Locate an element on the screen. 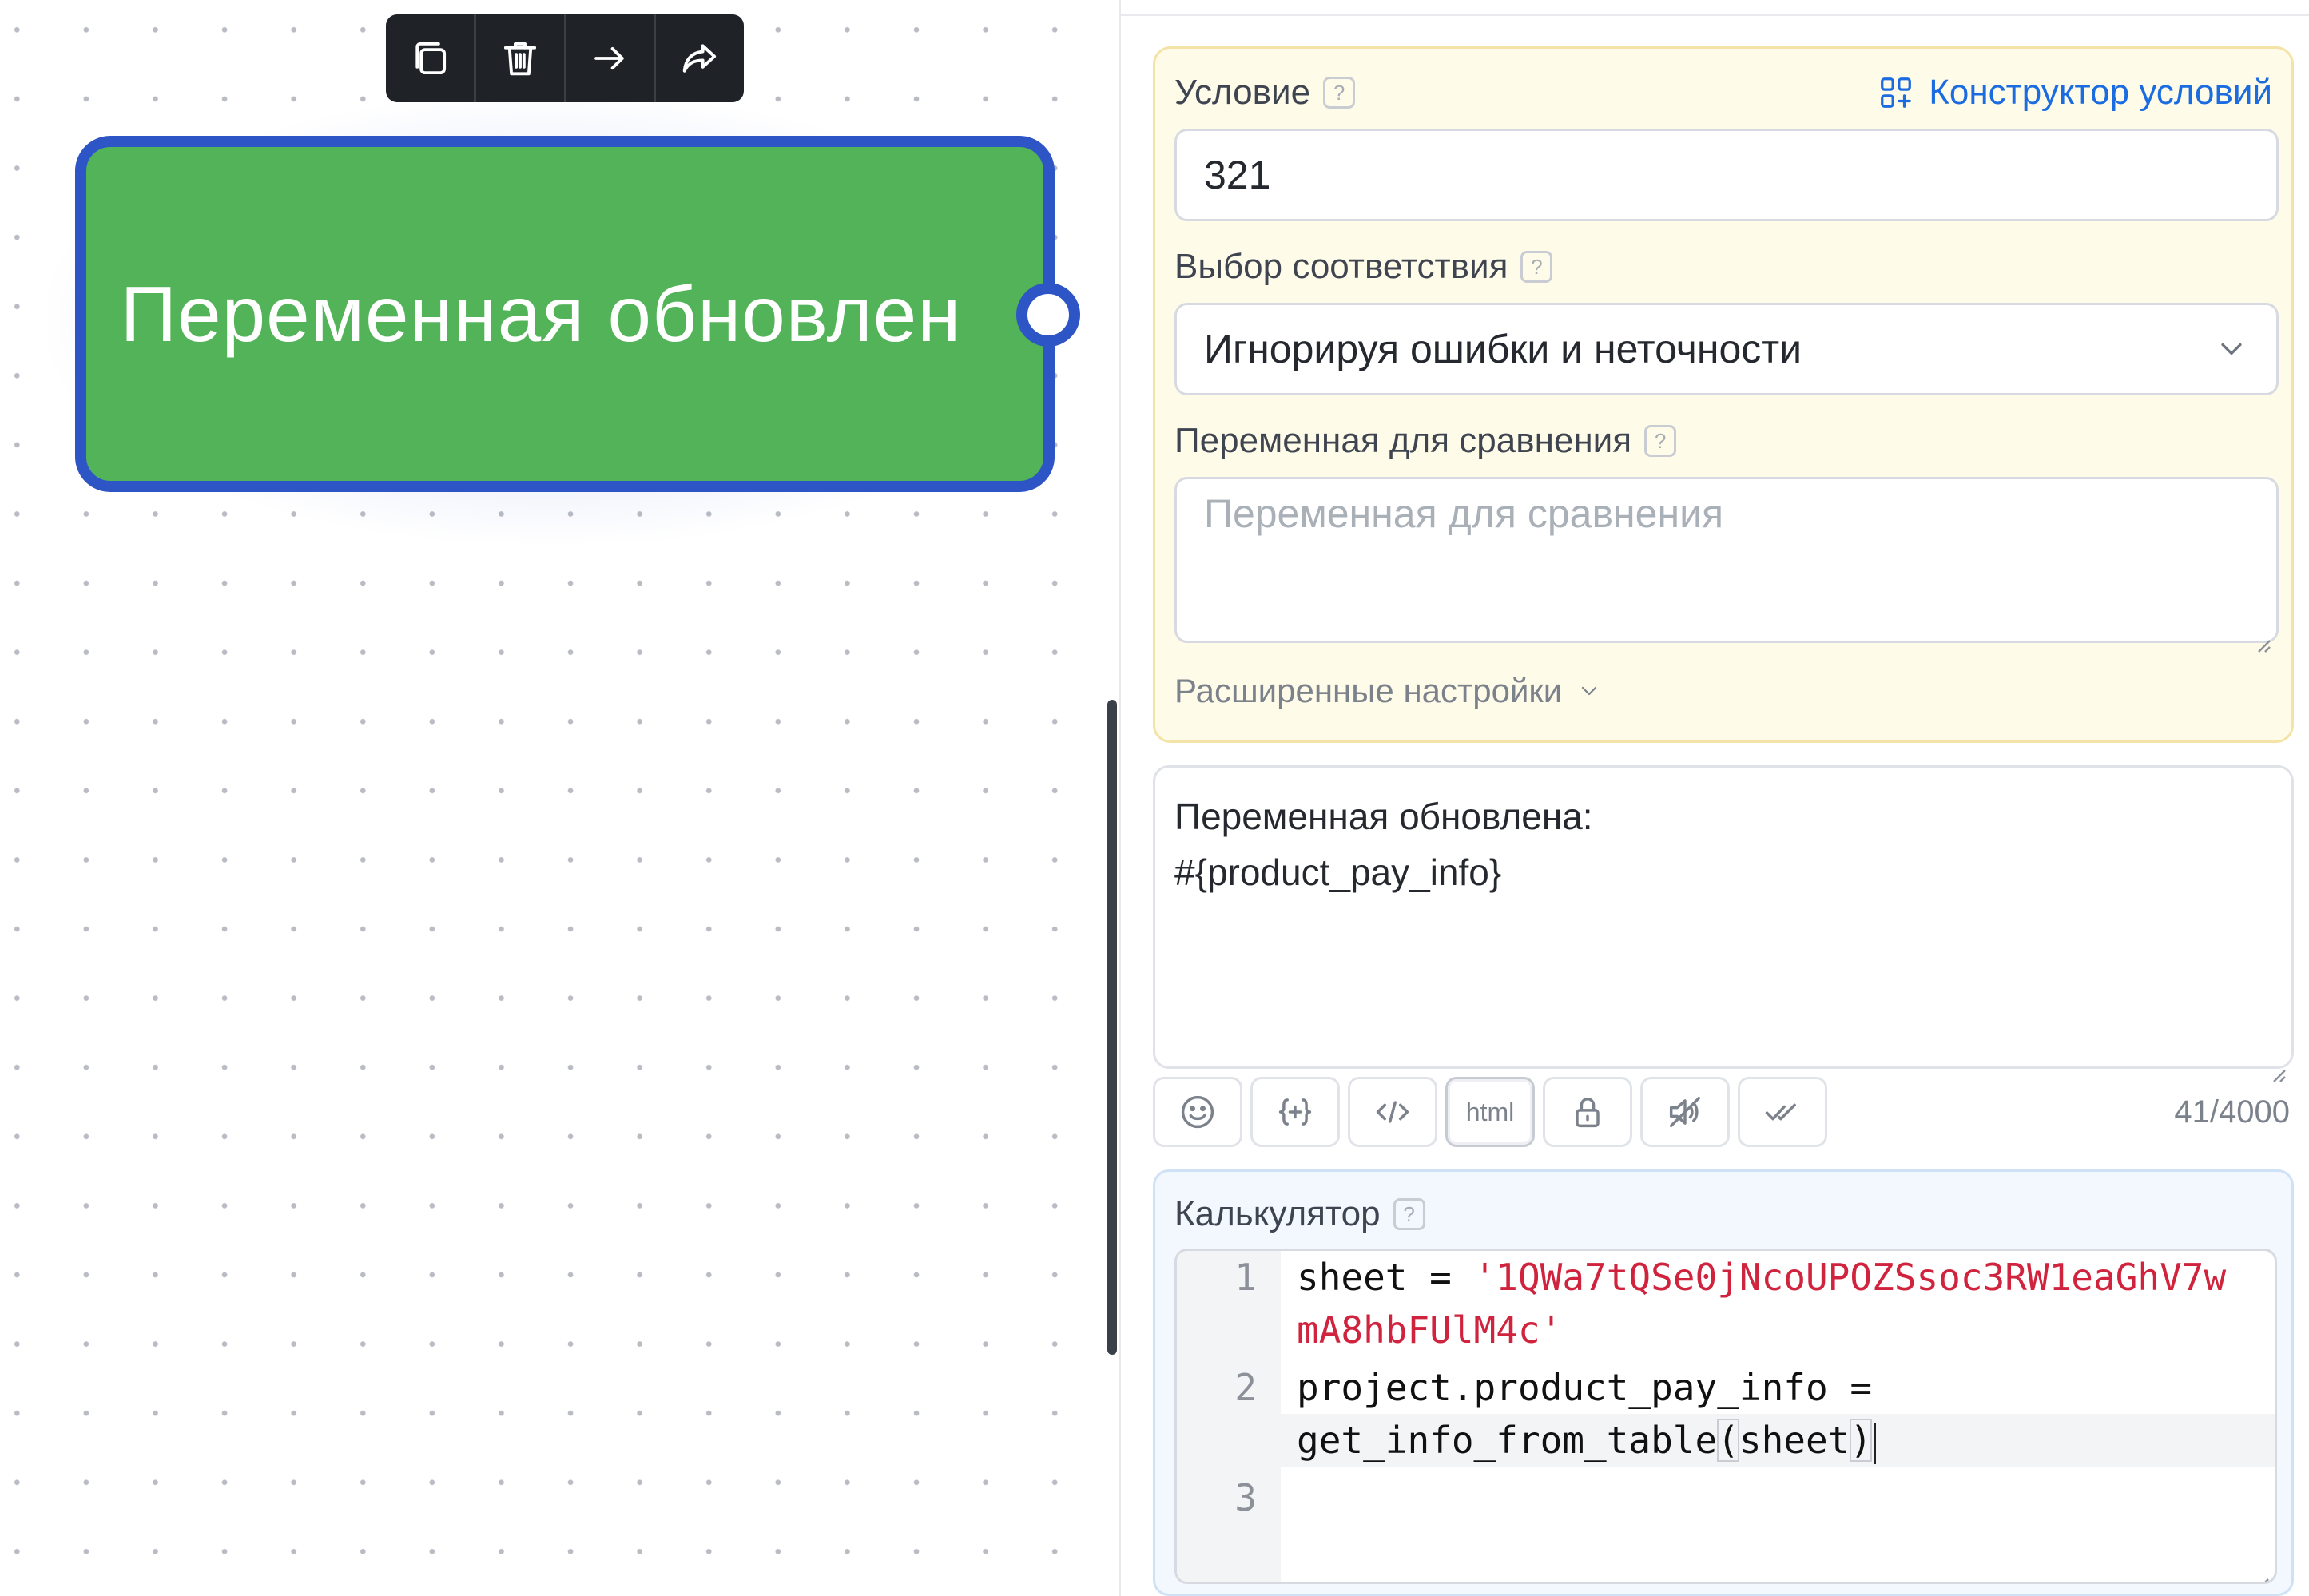 This screenshot has width=2309, height=1596. goto-node-button is located at coordinates (612, 58).